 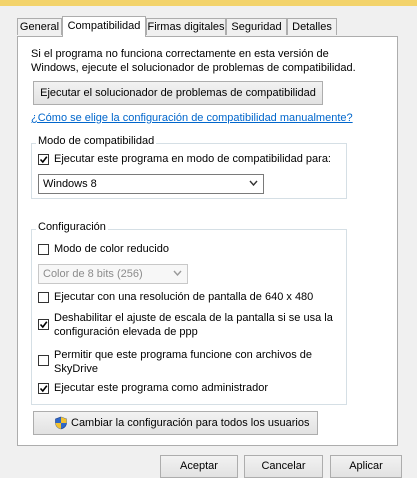 What do you see at coordinates (186, 26) in the screenshot?
I see `tab-firmas-digitales: Firmas digitales` at bounding box center [186, 26].